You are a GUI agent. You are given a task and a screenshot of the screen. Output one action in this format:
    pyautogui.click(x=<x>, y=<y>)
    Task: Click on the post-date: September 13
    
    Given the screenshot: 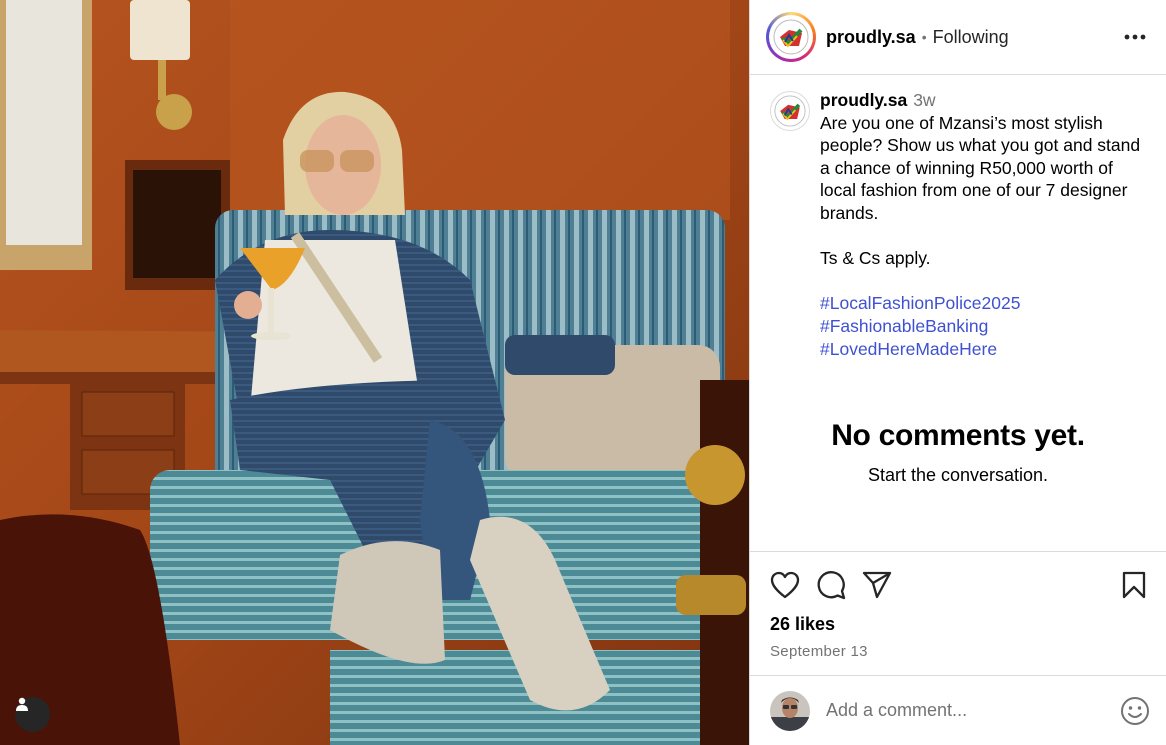 What is the action you would take?
    pyautogui.click(x=960, y=651)
    